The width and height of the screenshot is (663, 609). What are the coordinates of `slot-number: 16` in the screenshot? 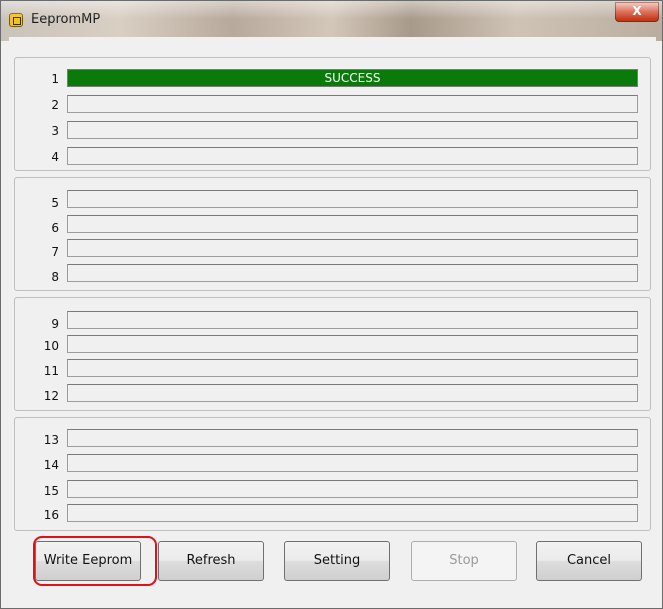 It's located at (51, 515).